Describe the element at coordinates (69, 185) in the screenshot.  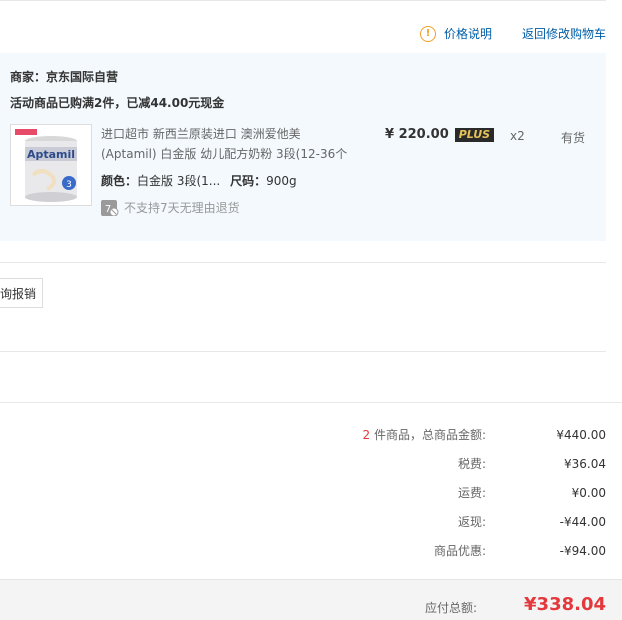
I see `svg-text: 3` at that location.